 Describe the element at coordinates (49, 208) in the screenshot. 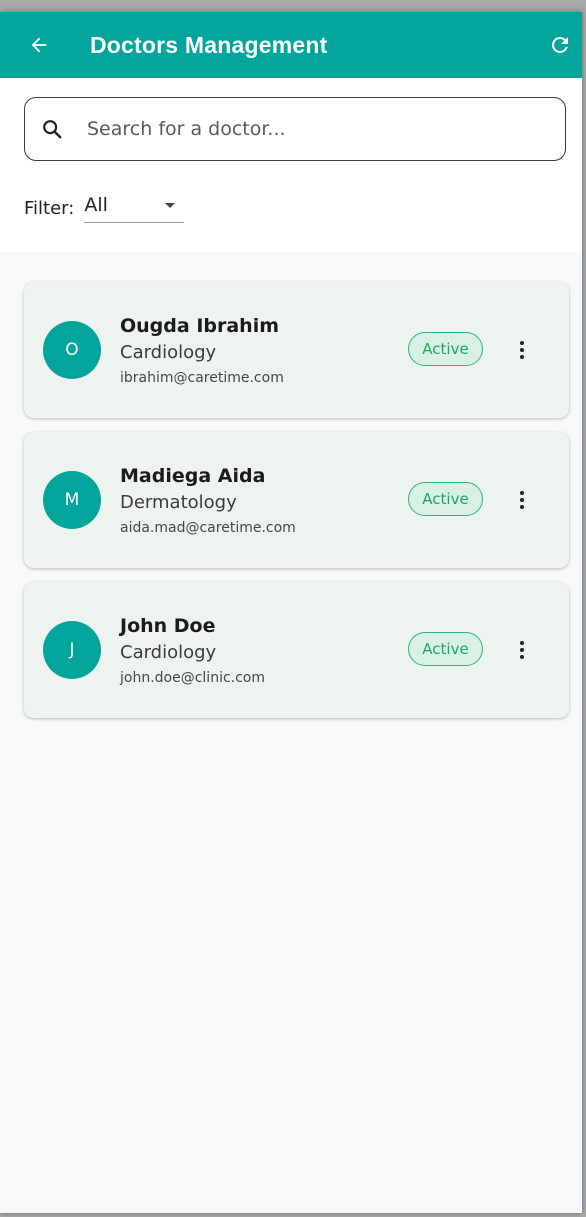

I see `filter-label: Filter:` at that location.